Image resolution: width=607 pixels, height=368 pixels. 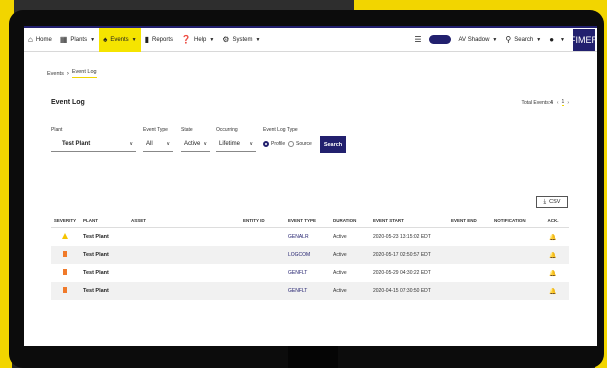 I want to click on warning-icon, so click(x=65, y=236).